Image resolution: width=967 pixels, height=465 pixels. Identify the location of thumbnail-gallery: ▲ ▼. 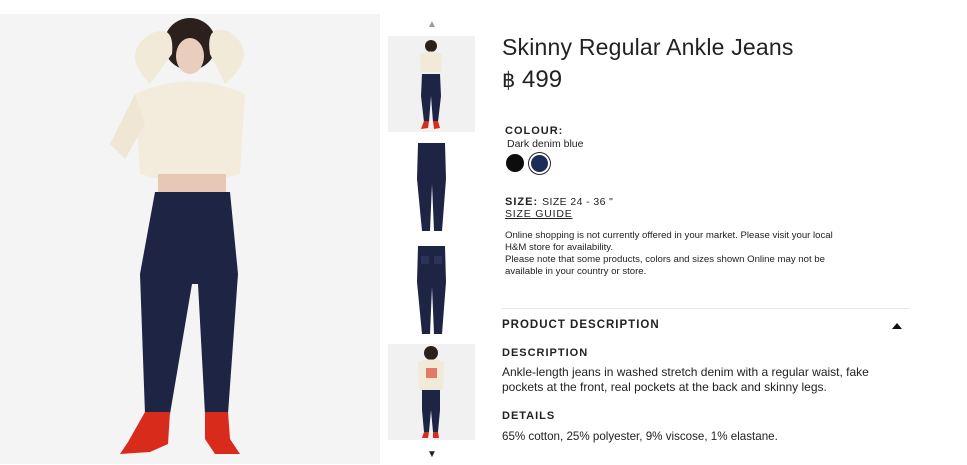
(432, 239).